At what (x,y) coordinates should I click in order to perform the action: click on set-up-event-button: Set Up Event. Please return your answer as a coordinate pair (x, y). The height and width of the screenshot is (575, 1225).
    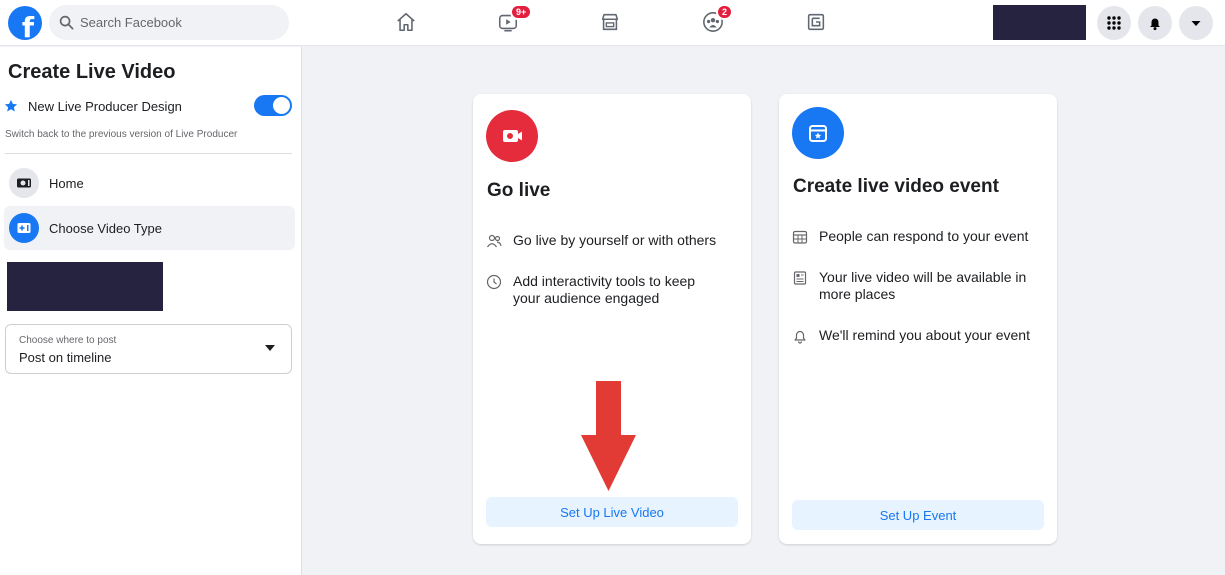
    Looking at the image, I should click on (918, 515).